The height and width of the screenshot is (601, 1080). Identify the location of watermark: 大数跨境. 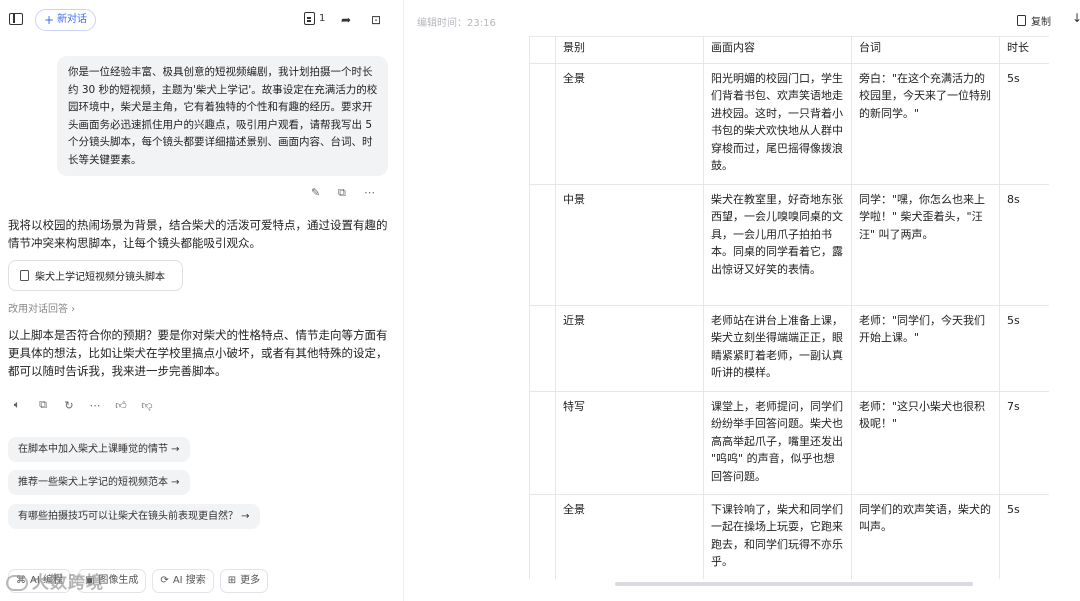
(55, 580).